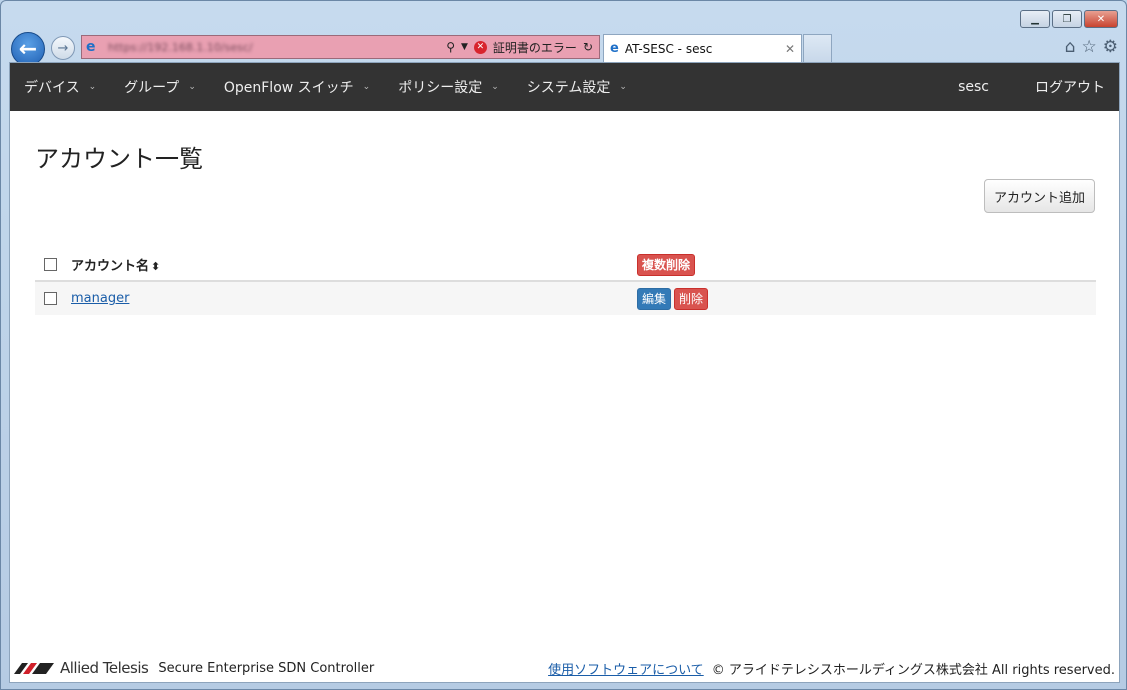 The image size is (1127, 690). I want to click on forward-button: →, so click(63, 48).